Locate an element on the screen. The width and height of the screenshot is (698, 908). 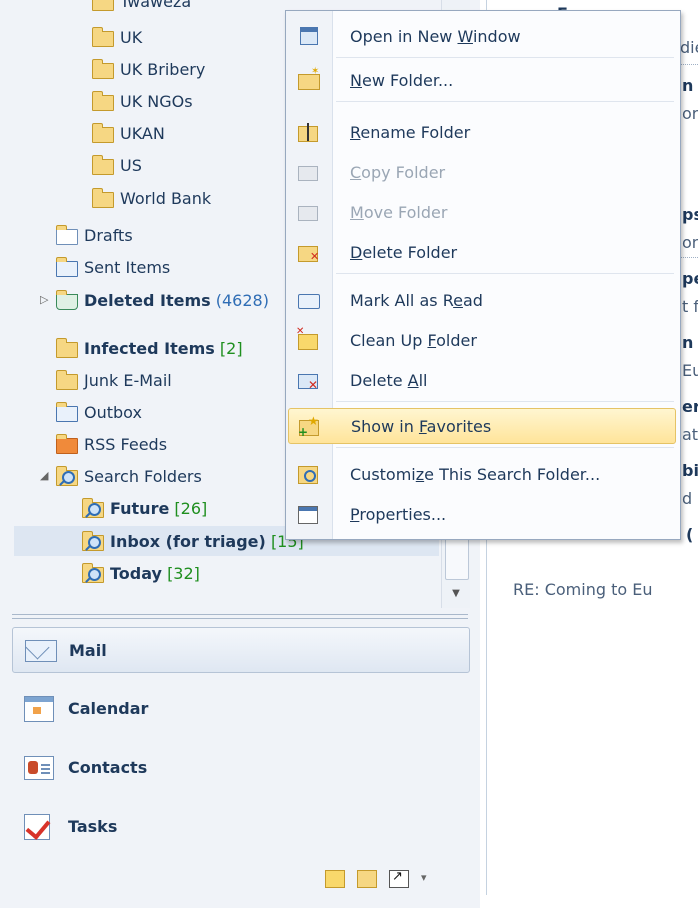
folder-item-us: US is located at coordinates (117, 165).